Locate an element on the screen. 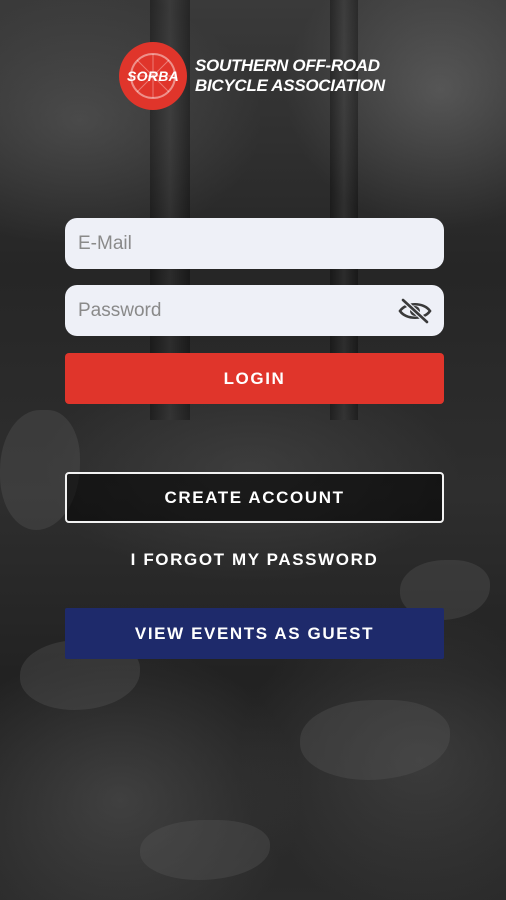  login-button-label: LOGIN is located at coordinates (254, 378).